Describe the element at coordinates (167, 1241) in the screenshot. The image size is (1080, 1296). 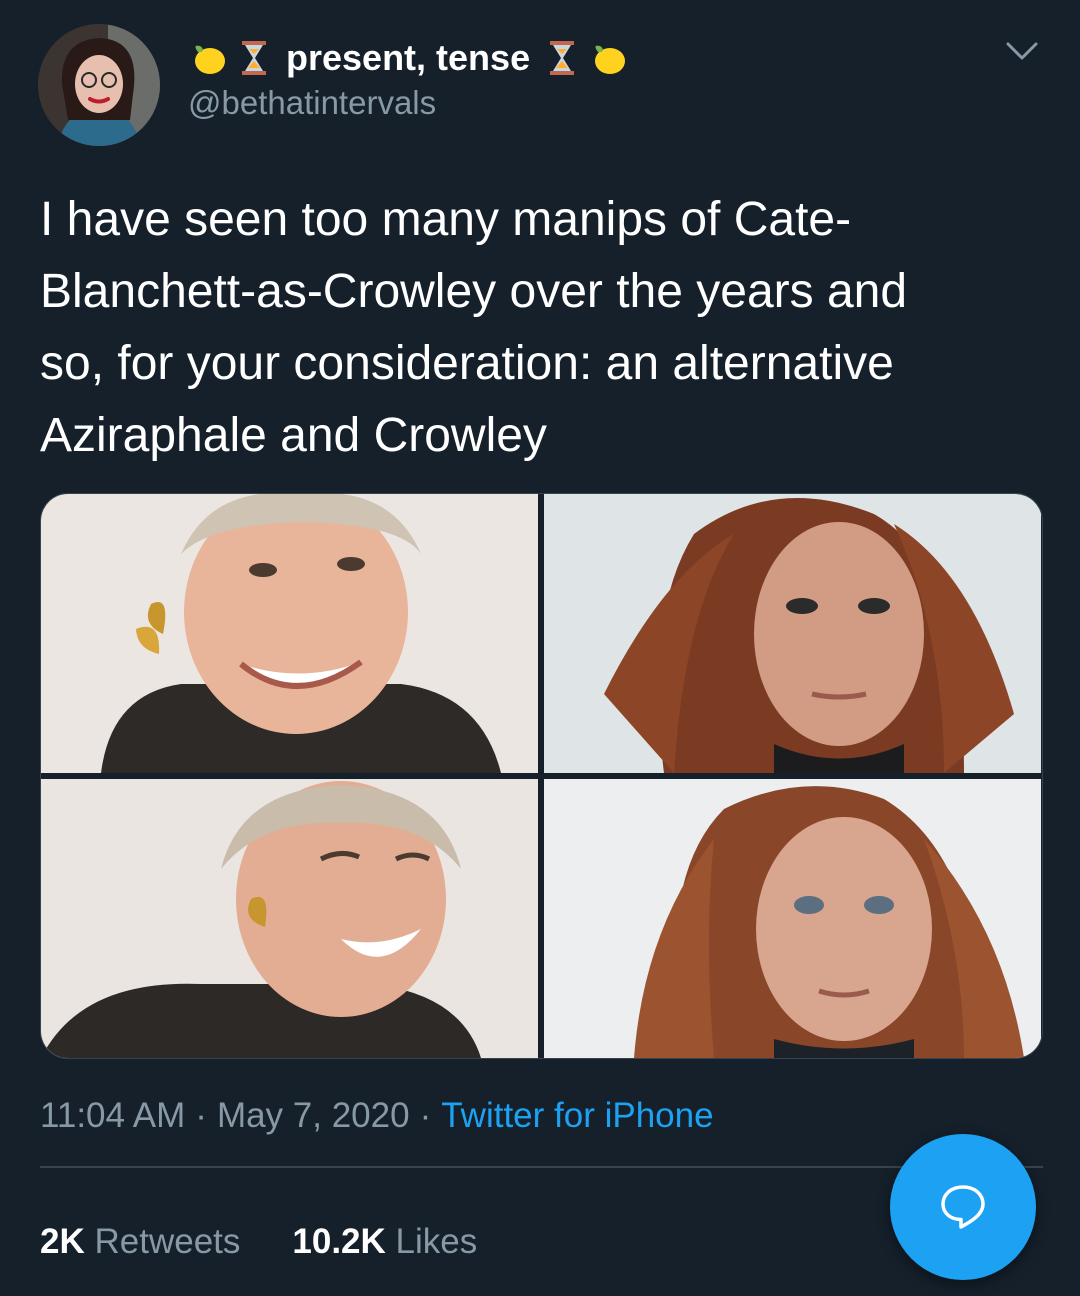
I see `retweets-label: Retweets` at that location.